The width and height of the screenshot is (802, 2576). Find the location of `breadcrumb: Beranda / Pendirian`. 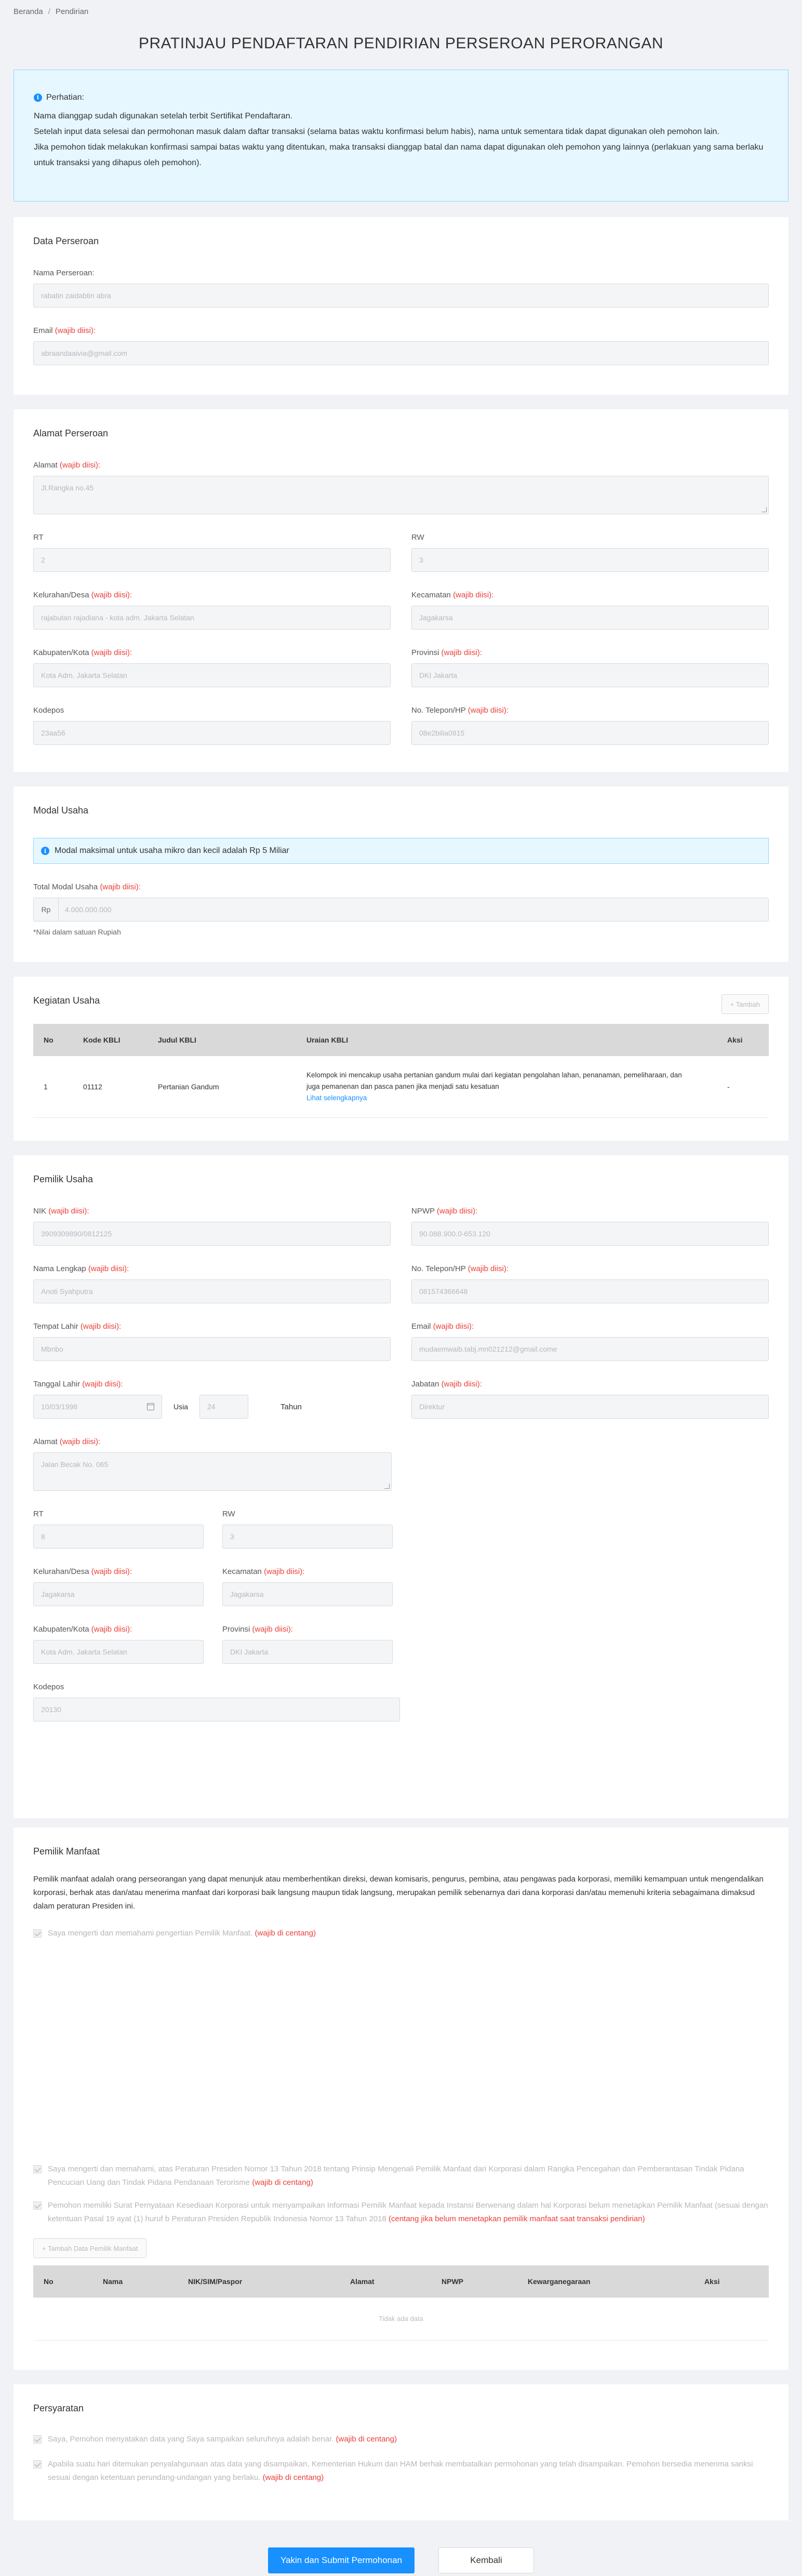

breadcrumb: Beranda / Pendirian is located at coordinates (401, 11).